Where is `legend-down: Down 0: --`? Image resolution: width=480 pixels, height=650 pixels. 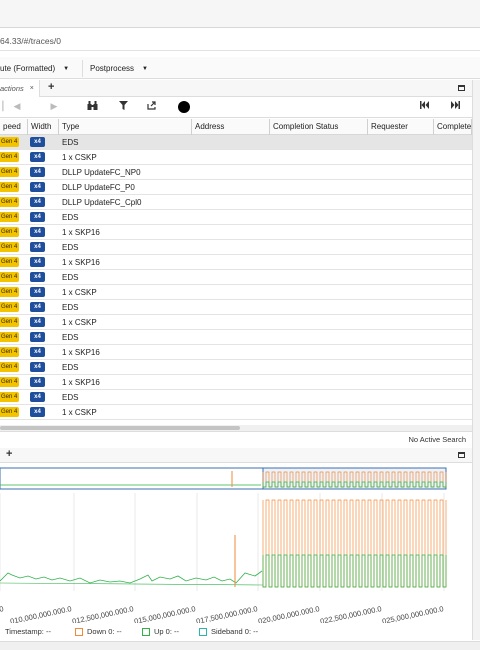 legend-down: Down 0: -- is located at coordinates (98, 631).